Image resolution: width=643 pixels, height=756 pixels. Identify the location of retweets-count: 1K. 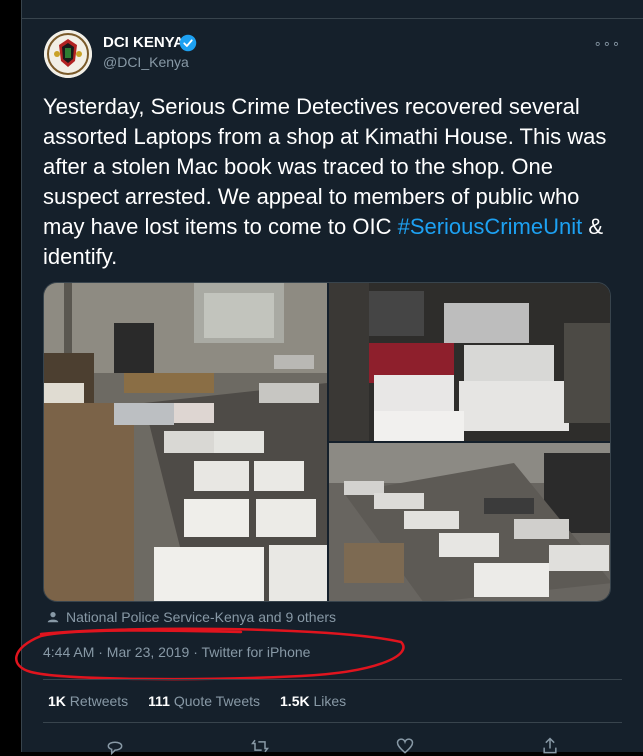
(57, 701).